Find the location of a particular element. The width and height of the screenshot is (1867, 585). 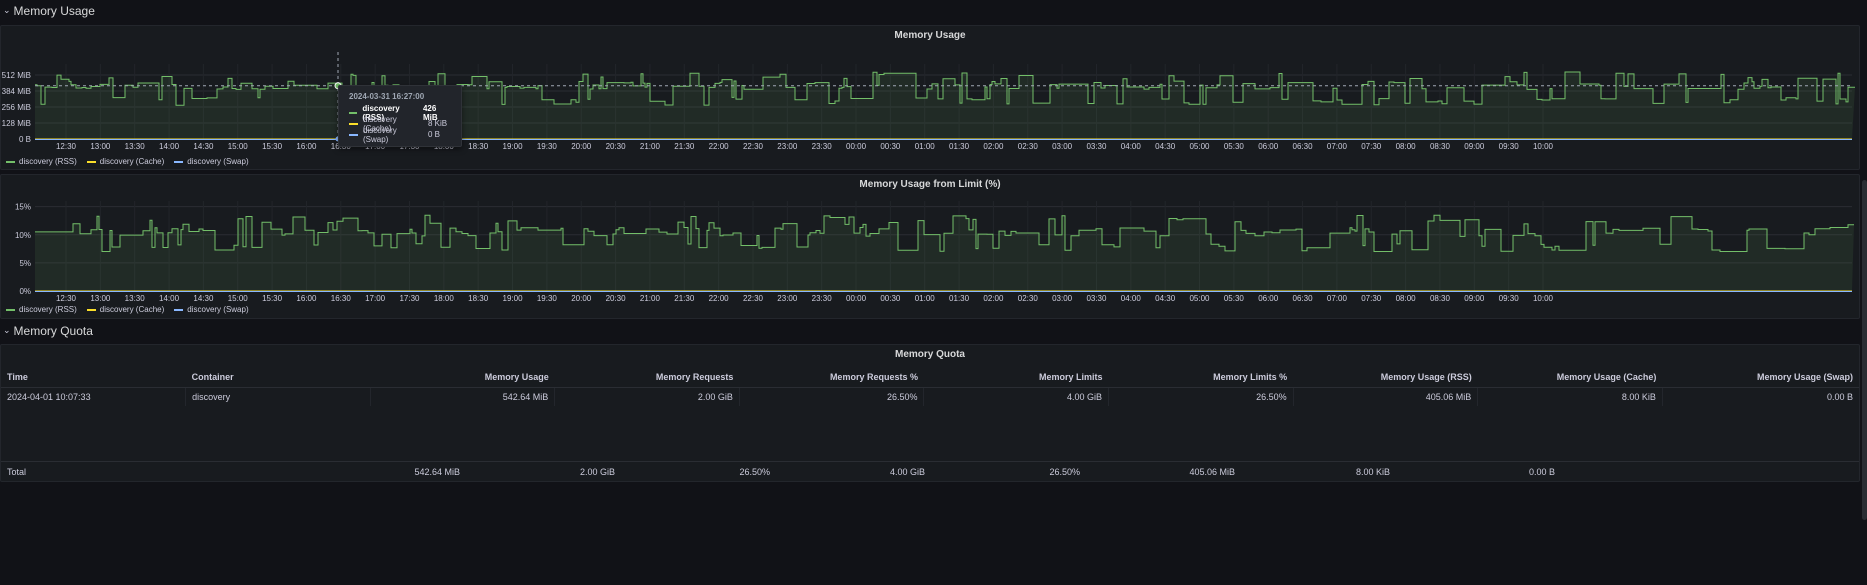

x-tick-label: 14:30 is located at coordinates (203, 146).